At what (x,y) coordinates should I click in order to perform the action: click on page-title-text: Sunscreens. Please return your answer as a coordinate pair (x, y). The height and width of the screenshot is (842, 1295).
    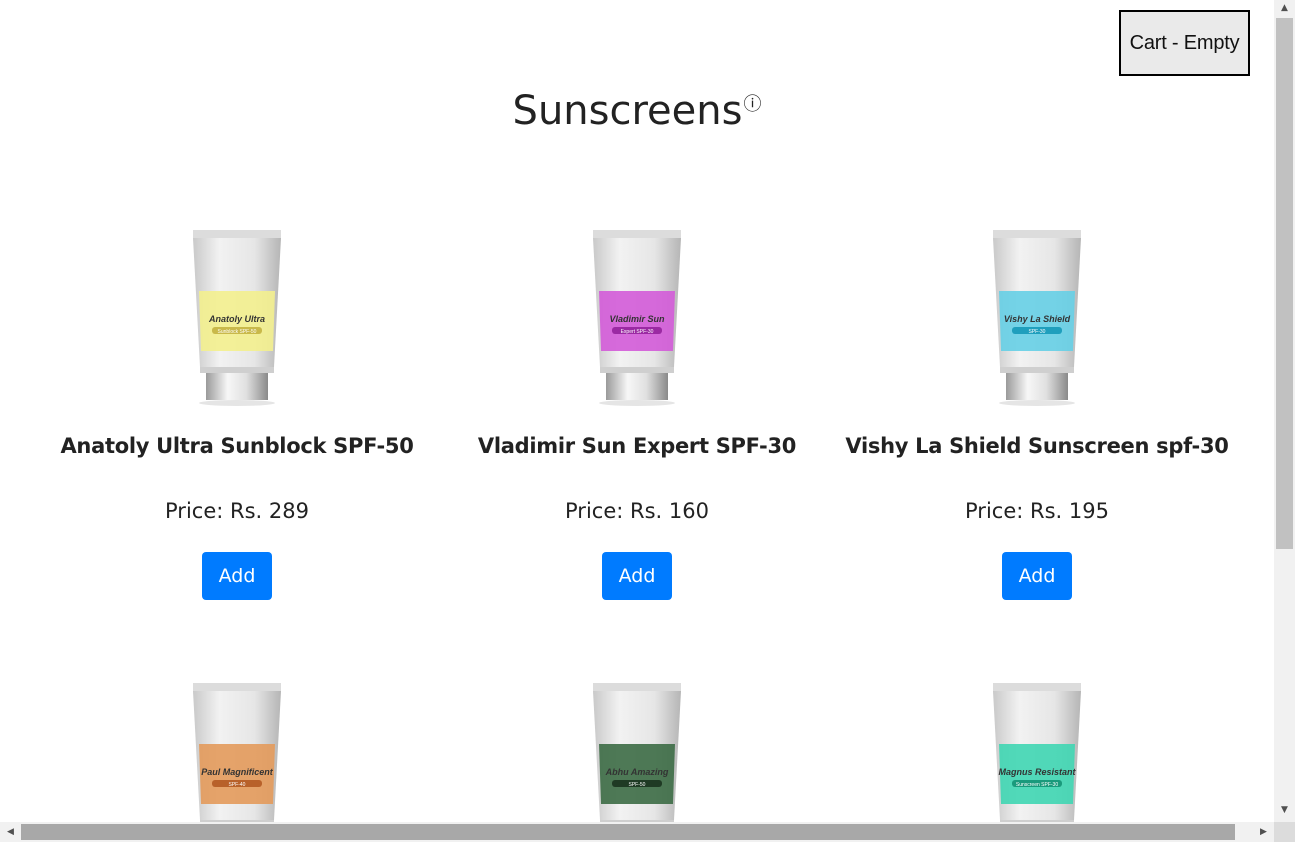
    Looking at the image, I should click on (627, 111).